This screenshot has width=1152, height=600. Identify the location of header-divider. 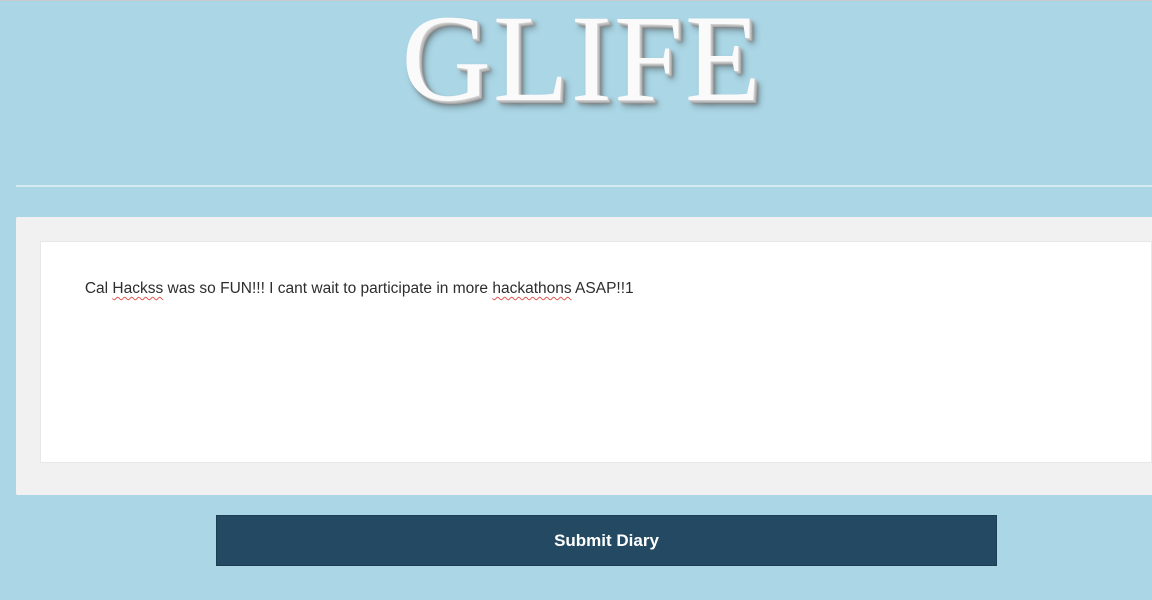
(584, 186).